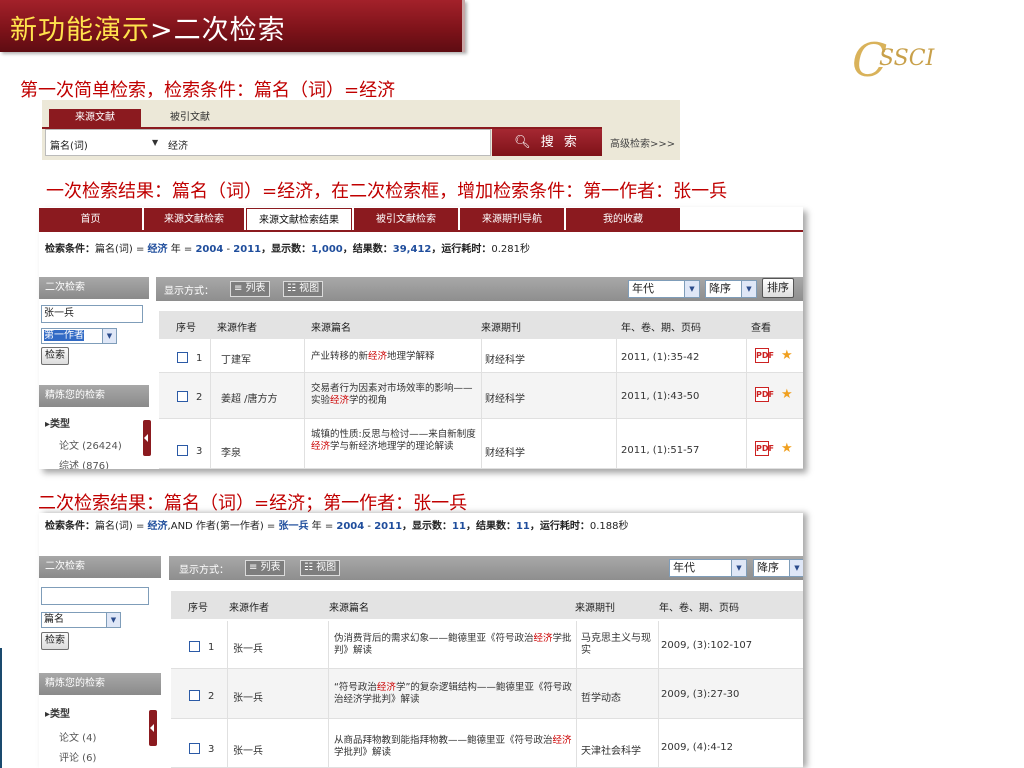  I want to click on secondary-field-select: 第一作者 ▼, so click(79, 336).